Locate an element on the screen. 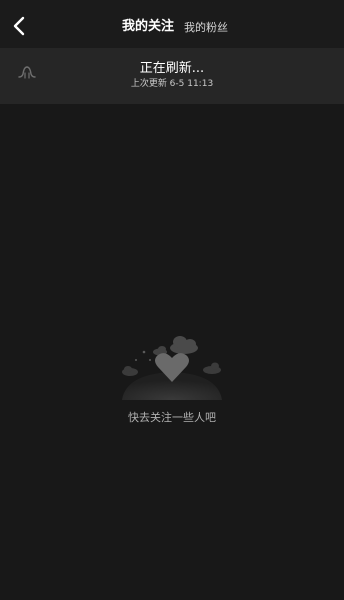  last-updated-text: 上次更新 6-5 11:13 is located at coordinates (172, 84).